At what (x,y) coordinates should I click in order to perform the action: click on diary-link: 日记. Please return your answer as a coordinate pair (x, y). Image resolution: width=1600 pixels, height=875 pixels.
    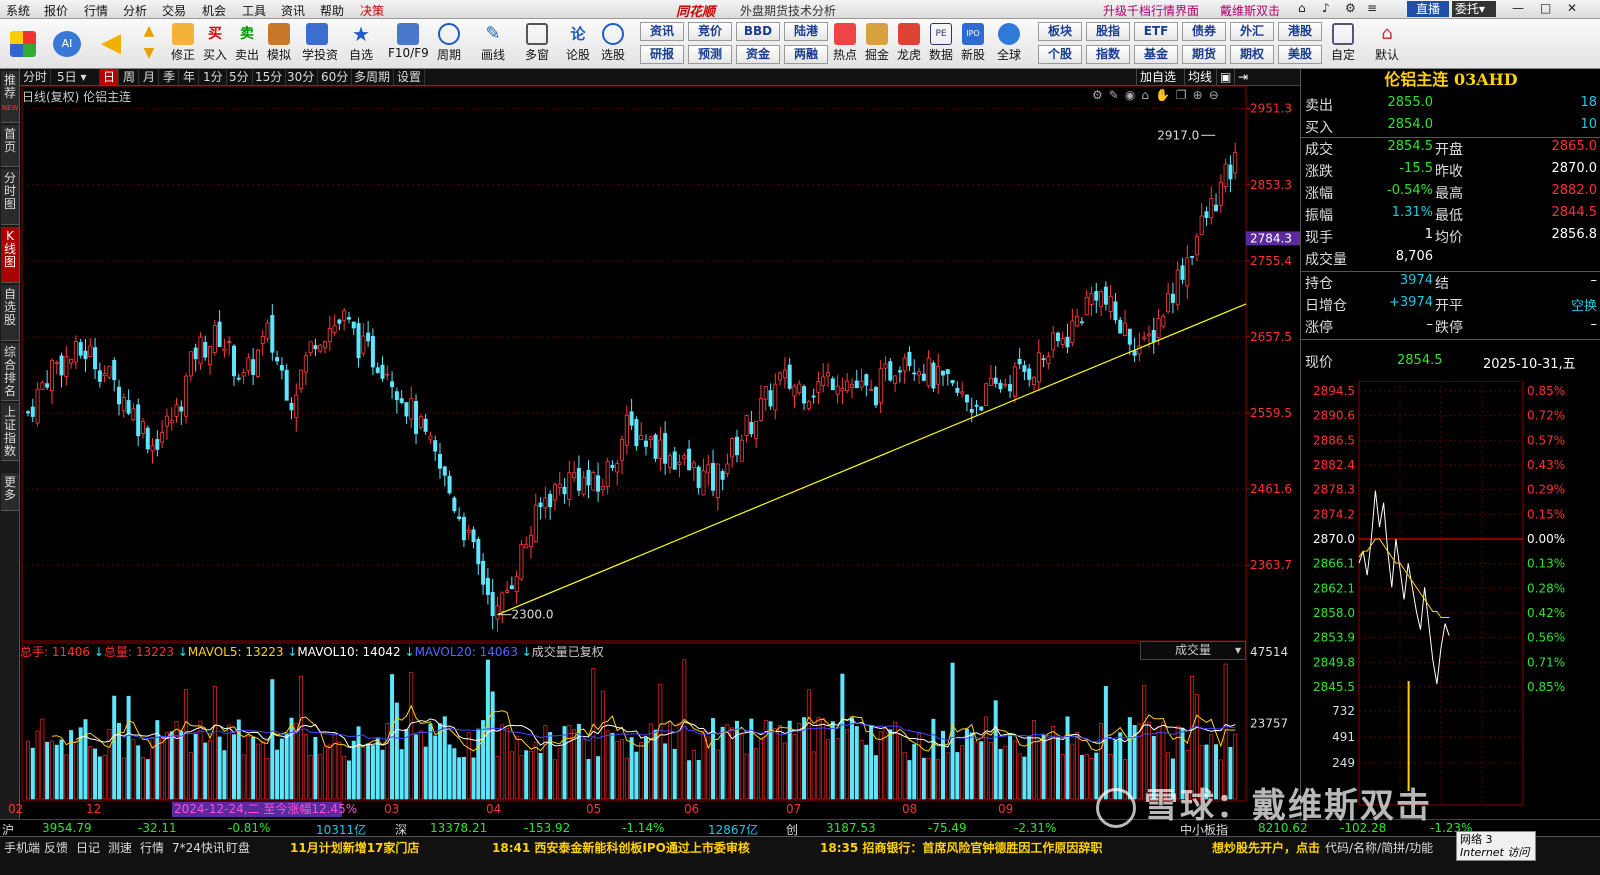
    Looking at the image, I should click on (88, 847).